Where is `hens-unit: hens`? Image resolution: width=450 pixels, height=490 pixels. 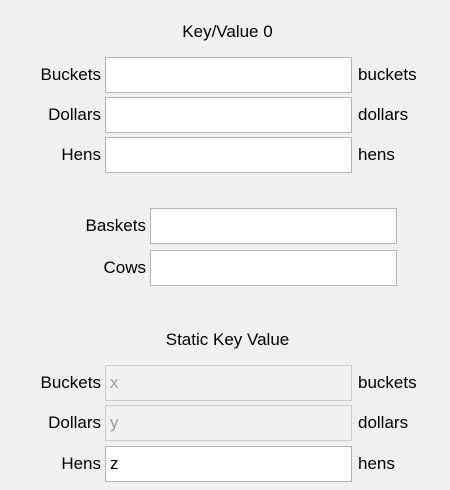 hens-unit: hens is located at coordinates (376, 154).